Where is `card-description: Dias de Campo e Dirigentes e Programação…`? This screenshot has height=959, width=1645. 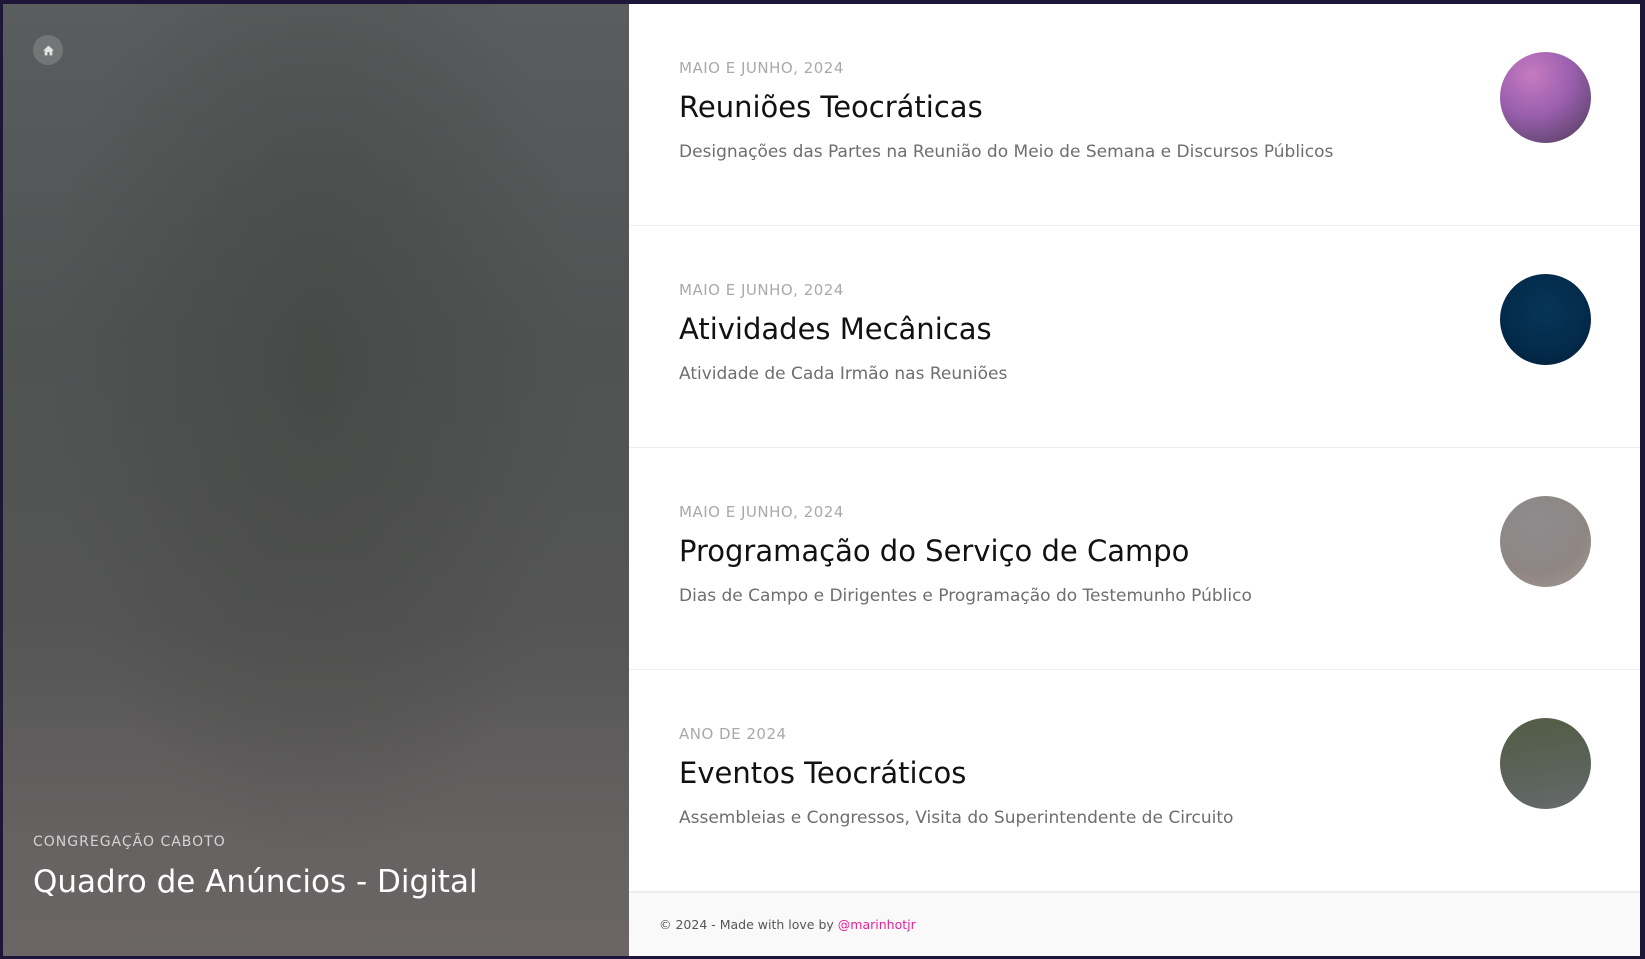 card-description: Dias de Campo e Dirigentes e Programação… is located at coordinates (965, 596).